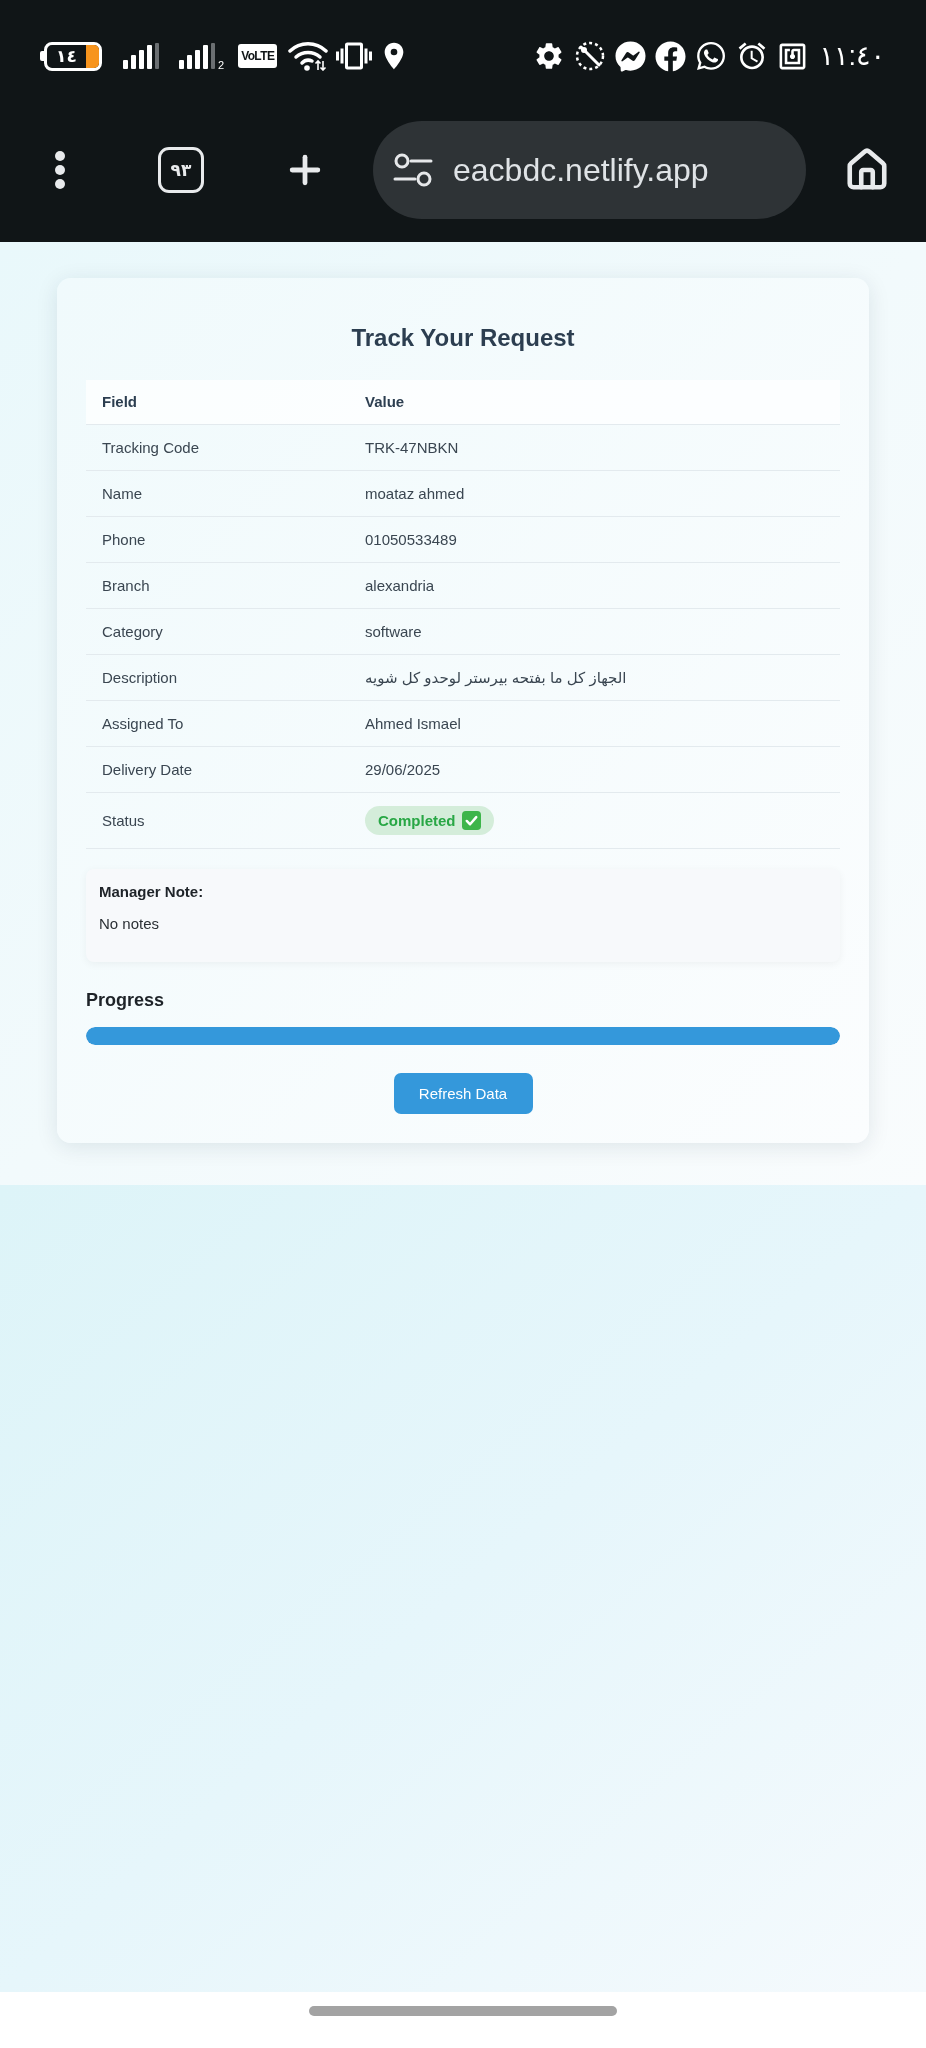 Image resolution: width=926 pixels, height=2048 pixels. Describe the element at coordinates (308, 56) in the screenshot. I see `wifi-icon` at that location.